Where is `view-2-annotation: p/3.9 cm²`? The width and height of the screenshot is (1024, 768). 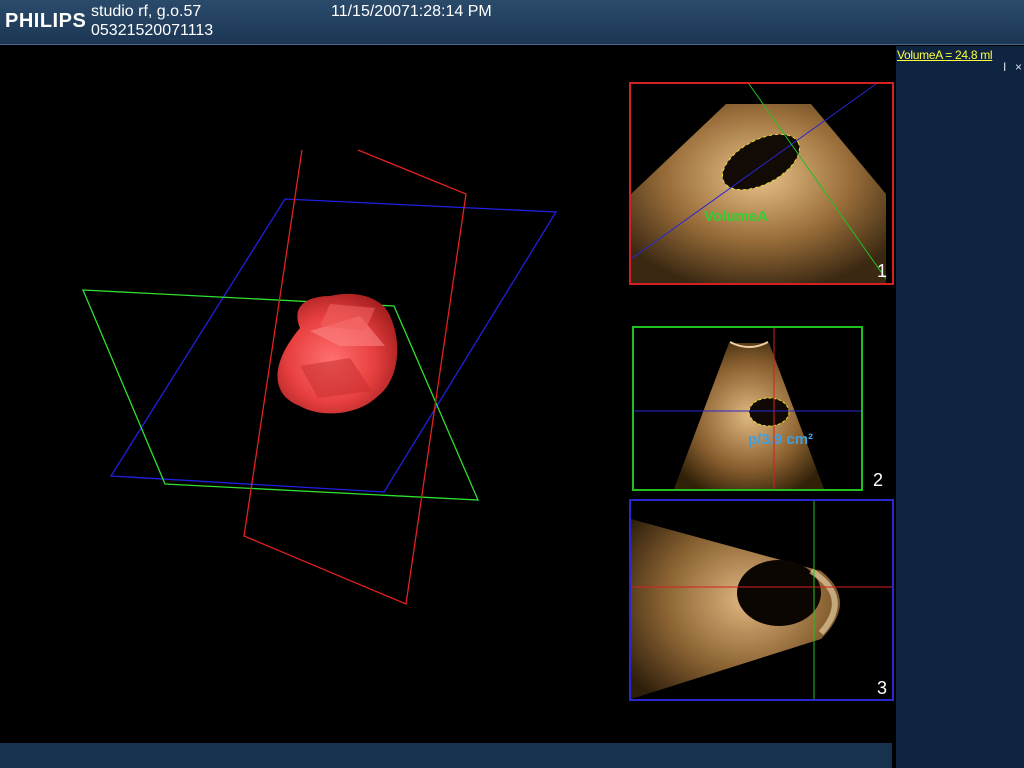 view-2-annotation: p/3.9 cm² is located at coordinates (781, 439).